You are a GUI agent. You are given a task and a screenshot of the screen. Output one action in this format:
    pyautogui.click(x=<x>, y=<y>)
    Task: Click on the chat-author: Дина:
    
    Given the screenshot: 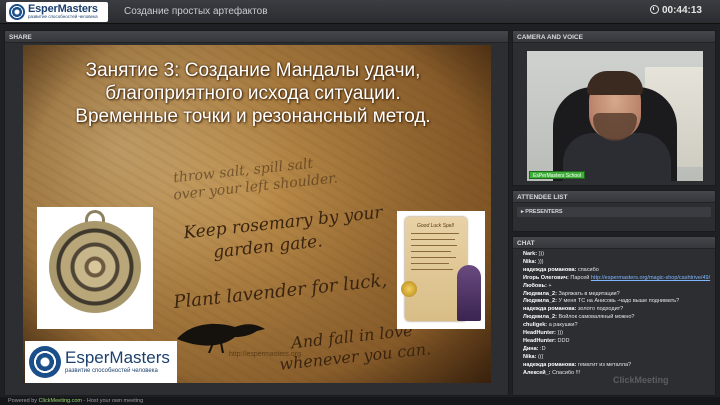 What is the action you would take?
    pyautogui.click(x=531, y=348)
    